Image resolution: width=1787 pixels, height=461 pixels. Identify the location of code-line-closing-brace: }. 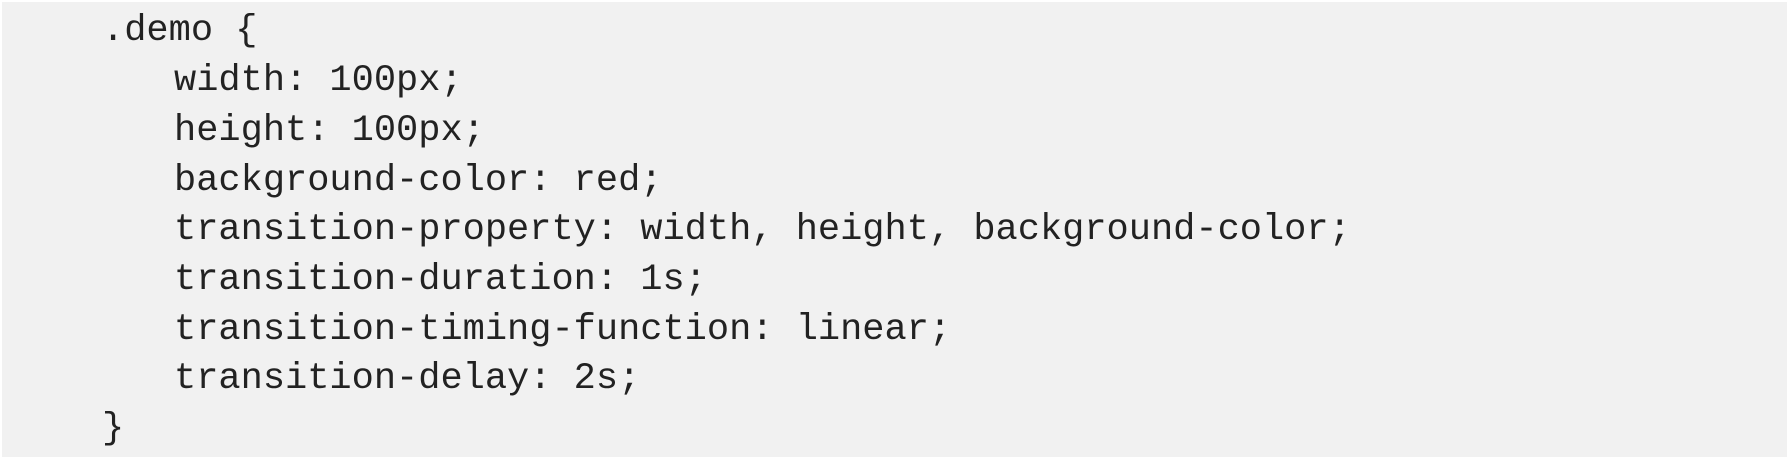
(113, 429).